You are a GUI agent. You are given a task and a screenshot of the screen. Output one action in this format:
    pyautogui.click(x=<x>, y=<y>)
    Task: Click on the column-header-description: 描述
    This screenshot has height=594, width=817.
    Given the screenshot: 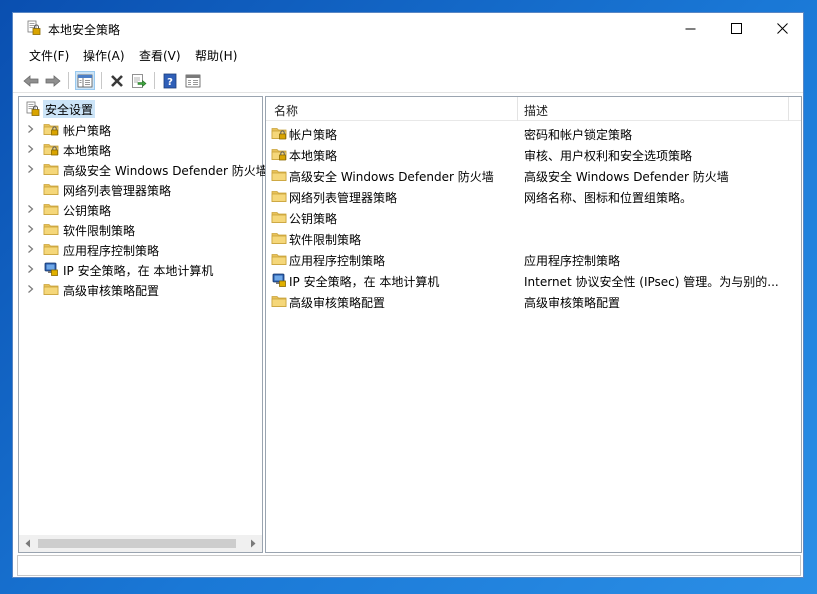 What is the action you would take?
    pyautogui.click(x=536, y=110)
    